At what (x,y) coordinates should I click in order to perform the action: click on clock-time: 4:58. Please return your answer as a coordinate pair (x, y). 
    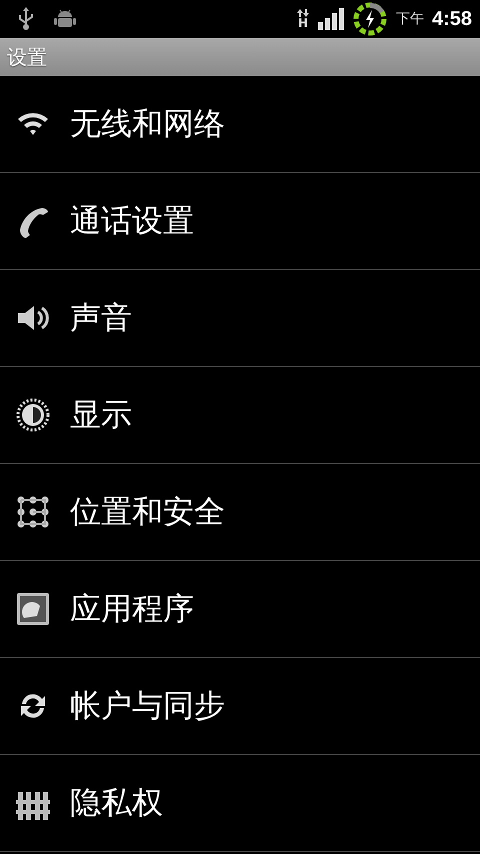
    Looking at the image, I should click on (452, 19).